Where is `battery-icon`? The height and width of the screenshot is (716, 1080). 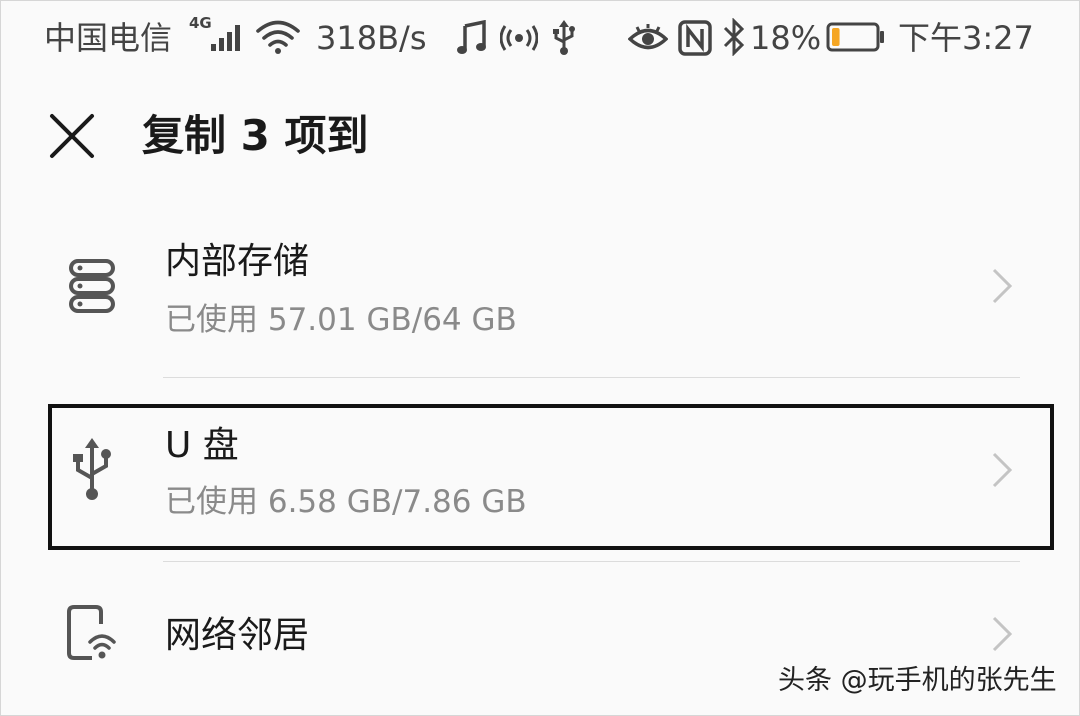 battery-icon is located at coordinates (855, 37).